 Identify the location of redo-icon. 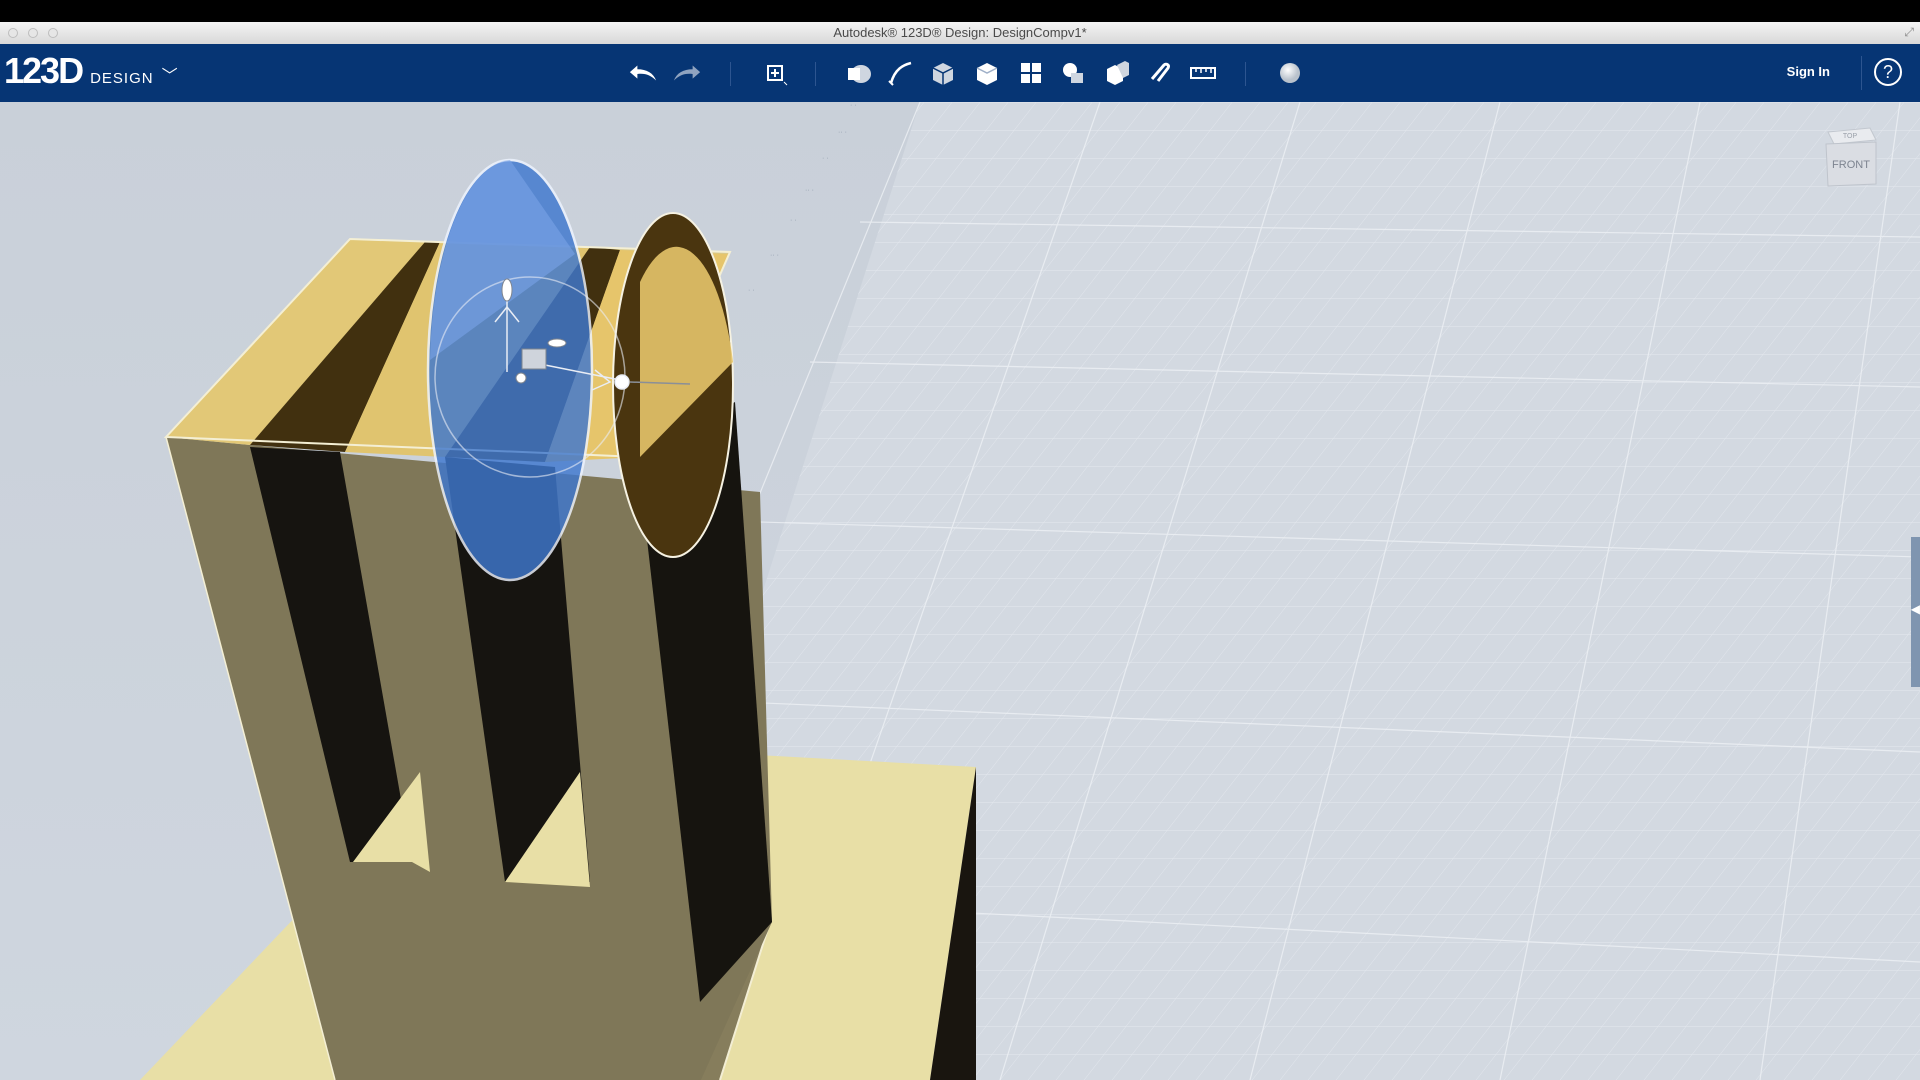
(687, 73).